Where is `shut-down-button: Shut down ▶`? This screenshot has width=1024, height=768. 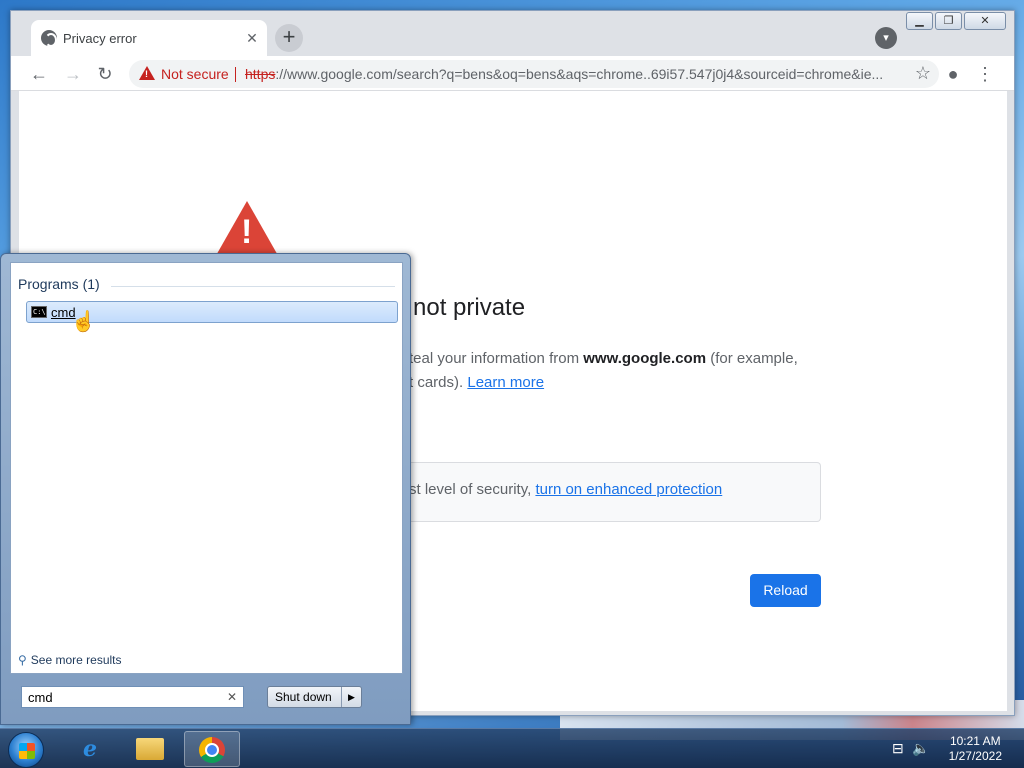 shut-down-button: Shut down ▶ is located at coordinates (314, 697).